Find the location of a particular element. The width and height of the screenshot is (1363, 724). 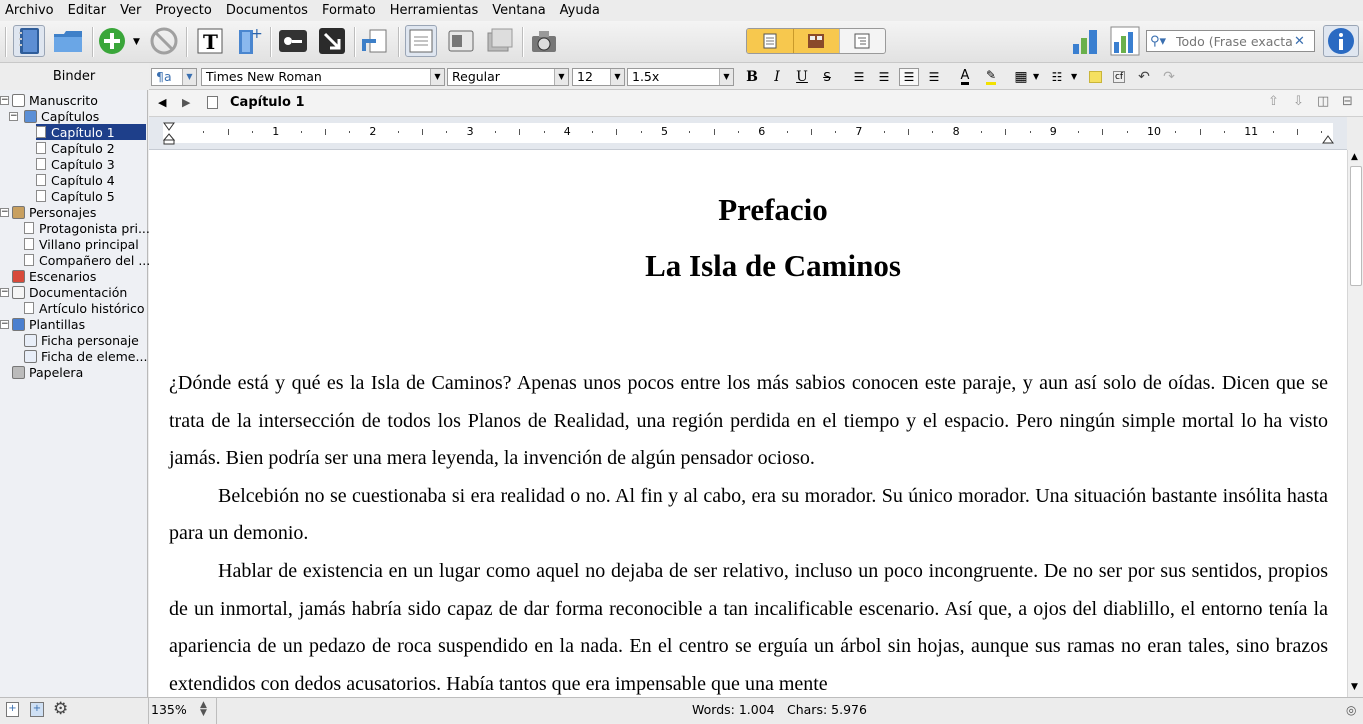

scroll-thumb is located at coordinates (1356, 226).